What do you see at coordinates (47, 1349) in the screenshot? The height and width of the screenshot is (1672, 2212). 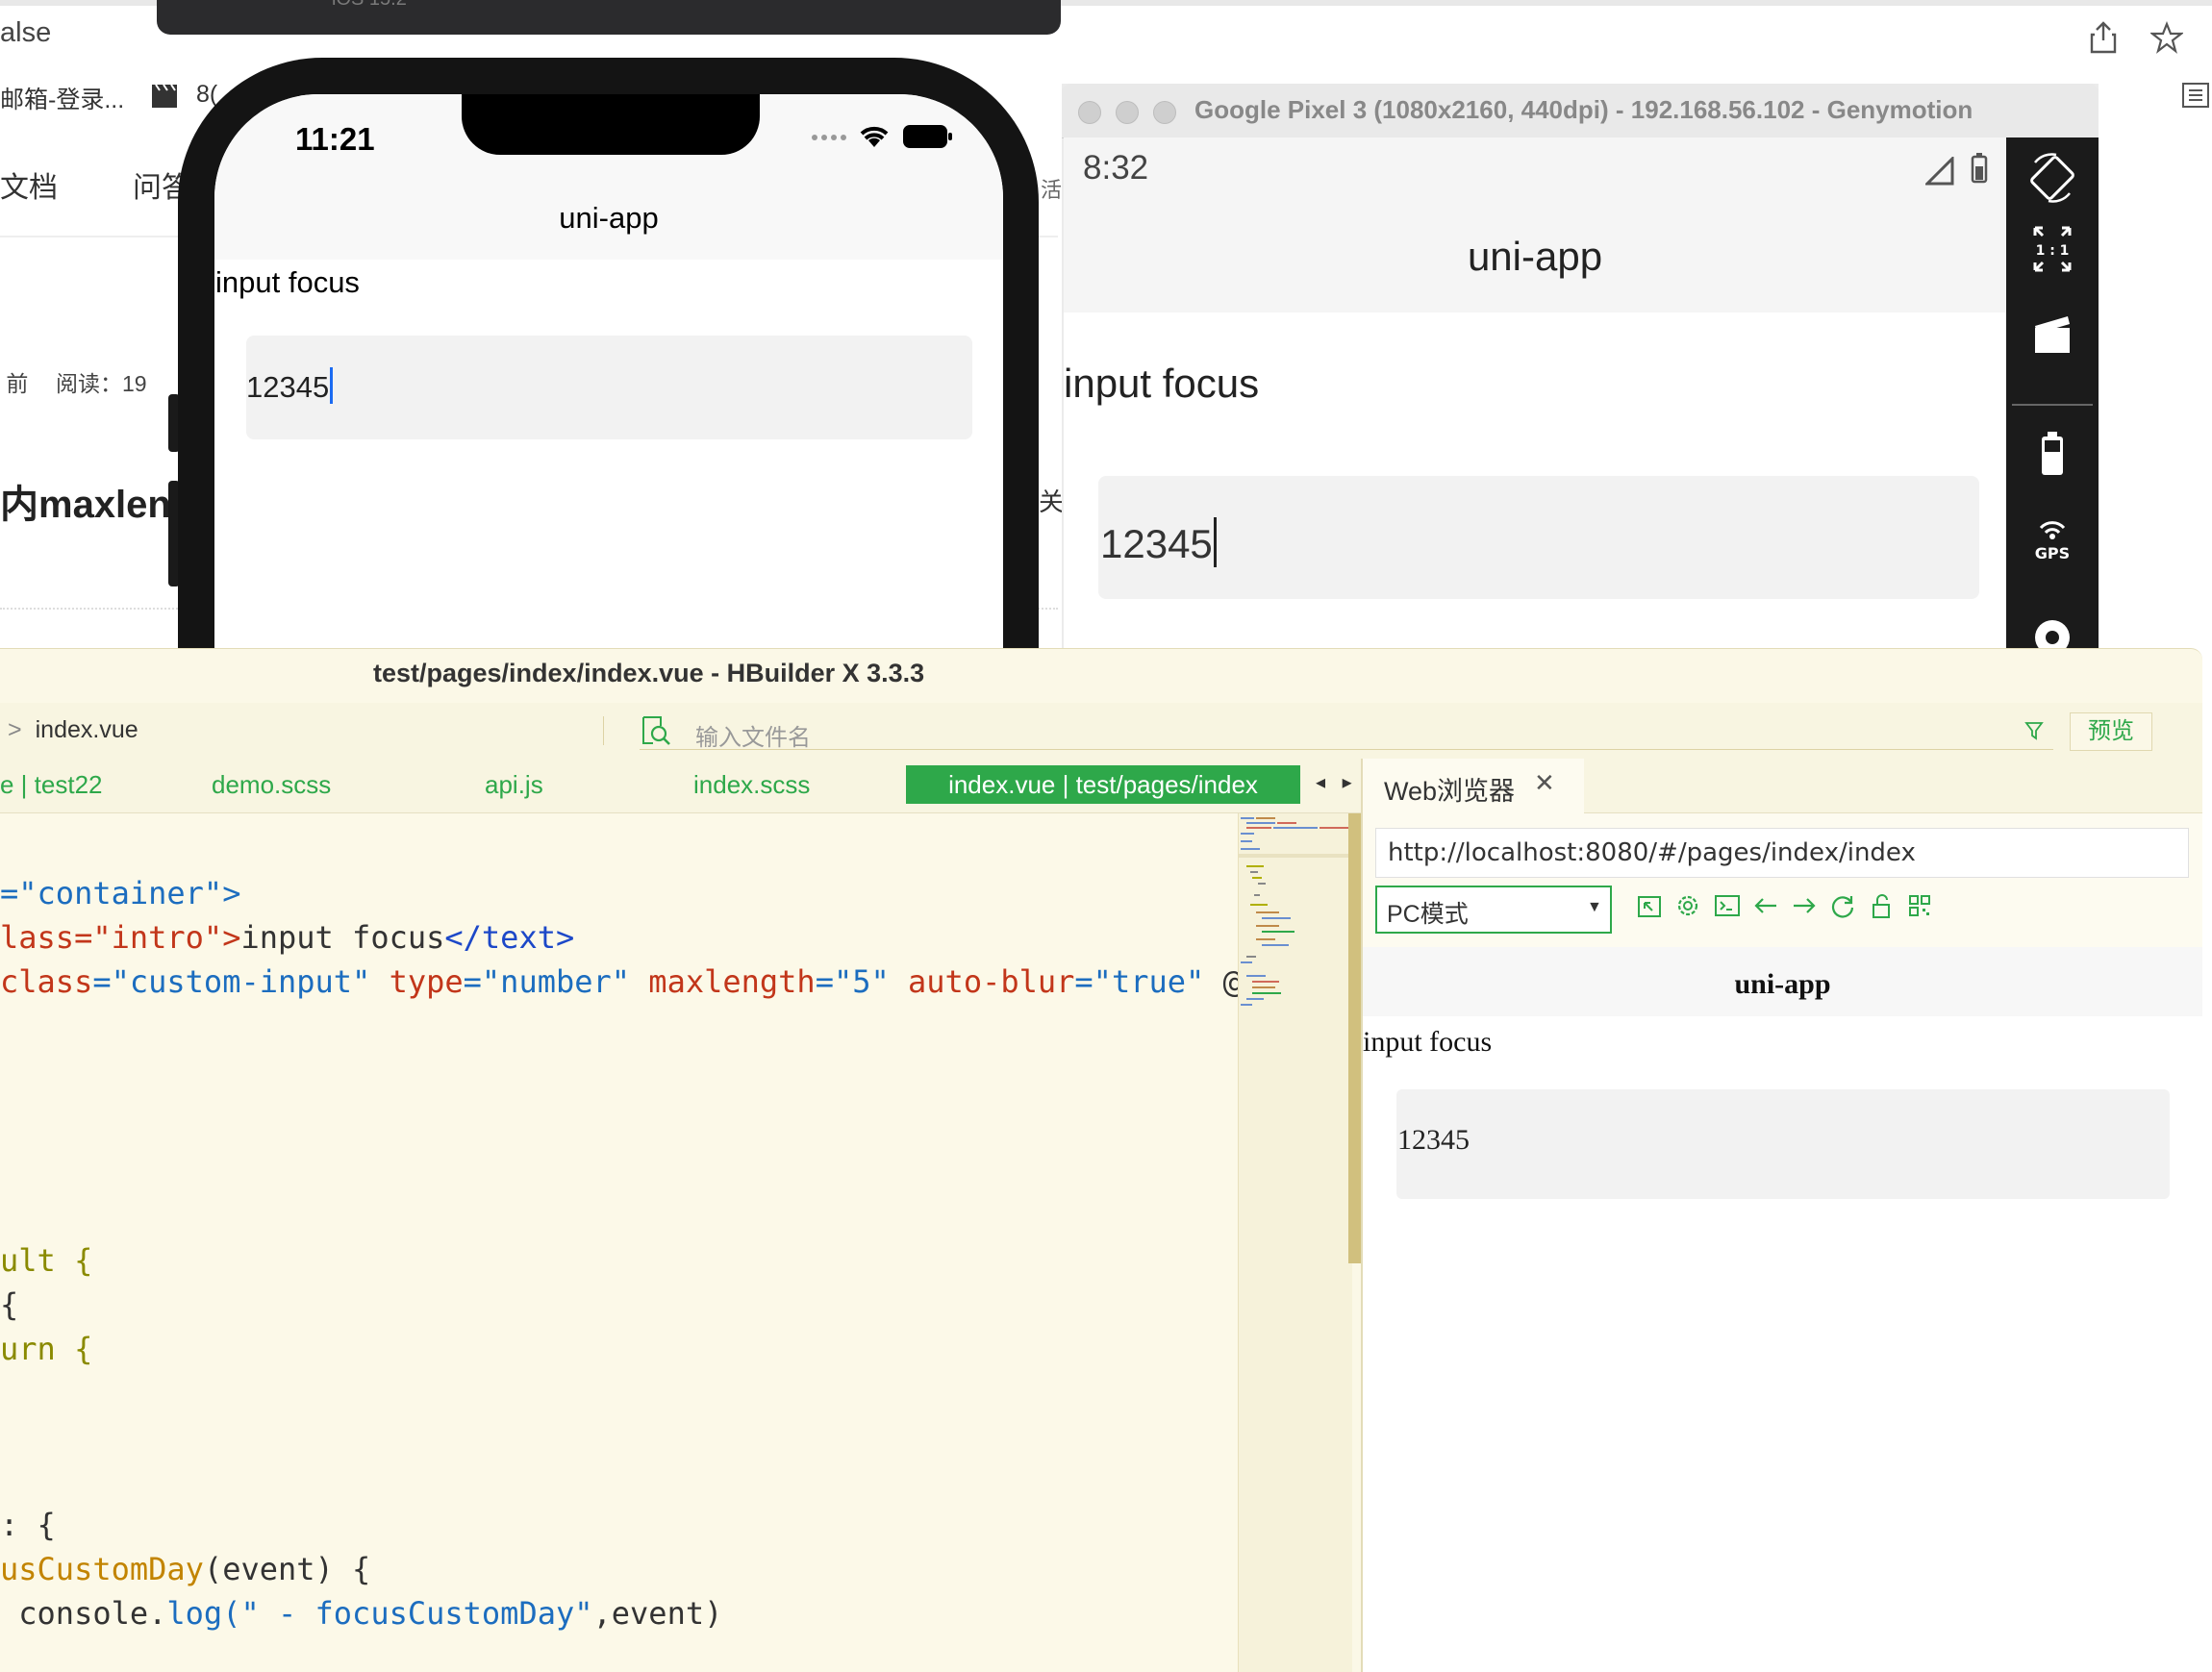 I see `code-line: urn {` at bounding box center [47, 1349].